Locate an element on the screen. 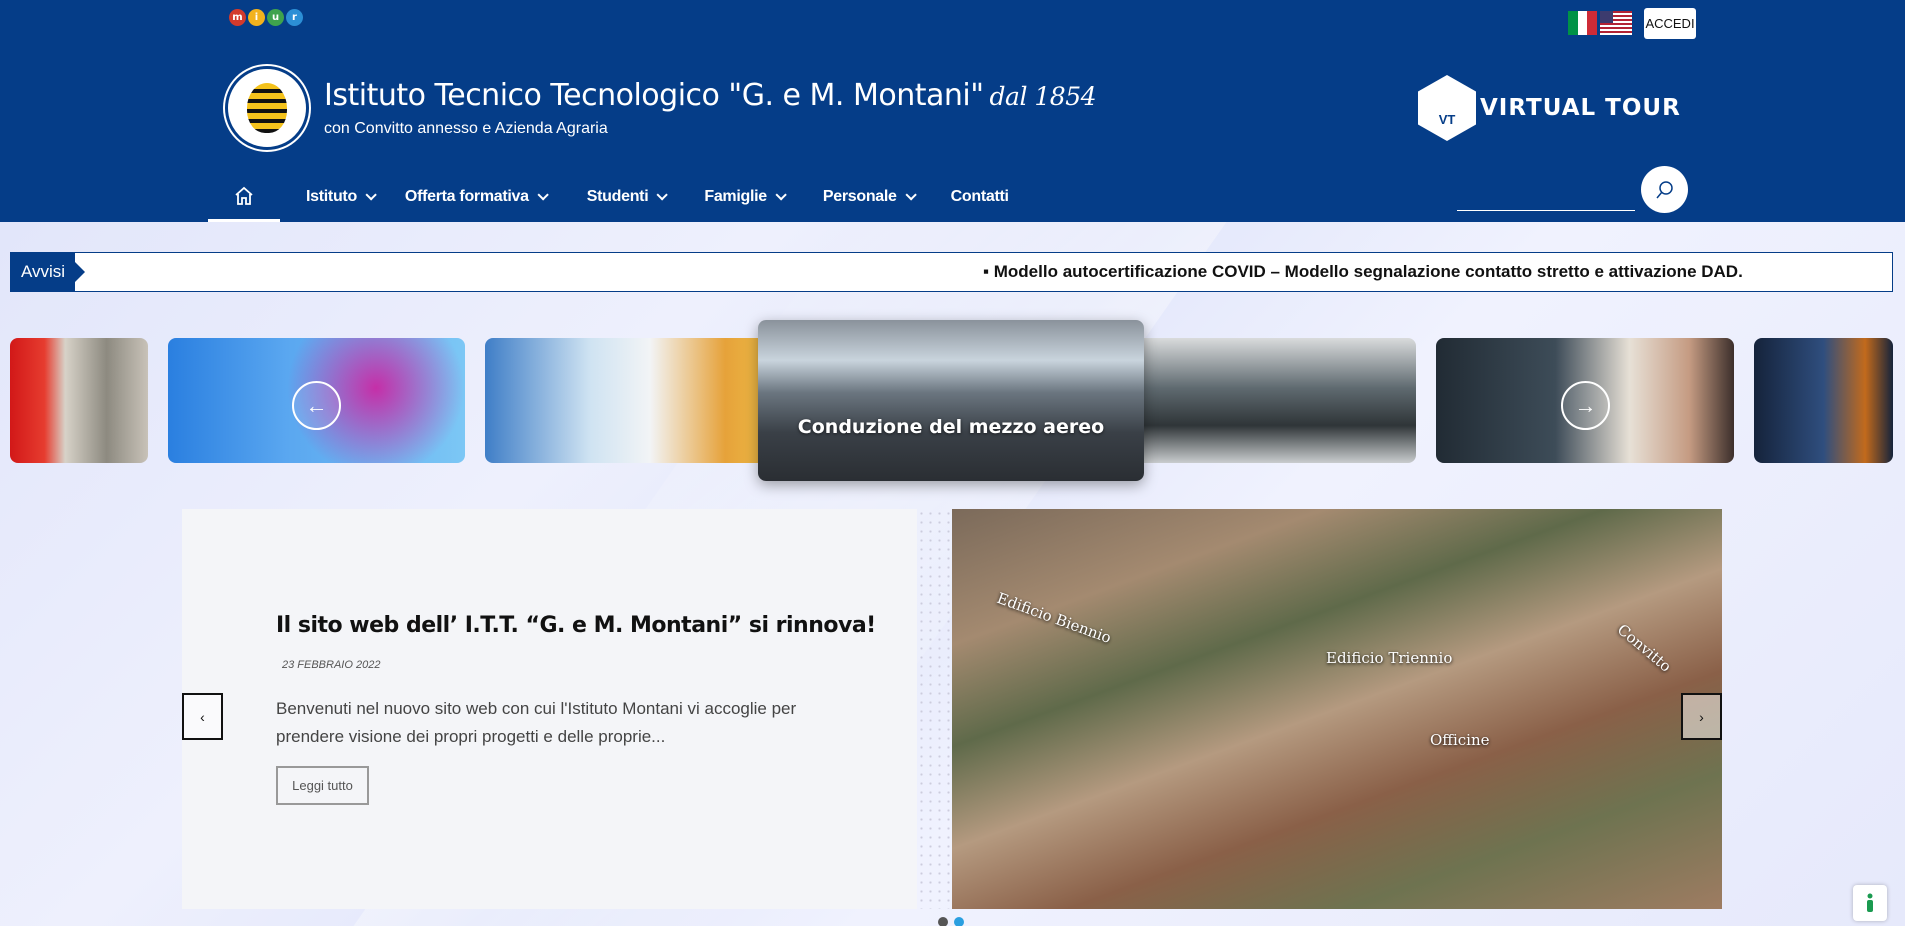 This screenshot has height=926, width=1905. italian-flag-icon is located at coordinates (1583, 23).